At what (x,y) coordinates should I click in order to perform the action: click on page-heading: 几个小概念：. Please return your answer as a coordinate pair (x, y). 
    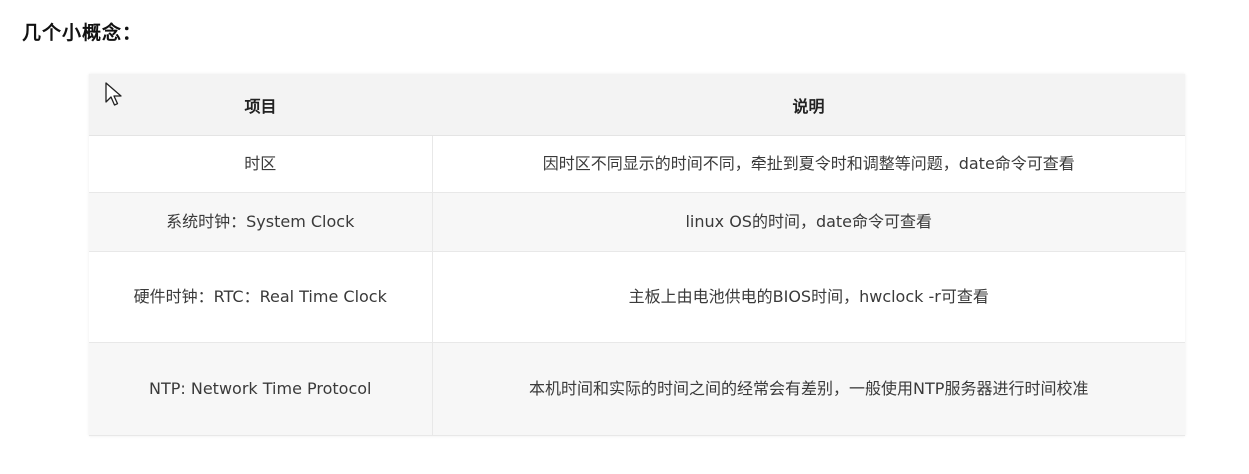
    Looking at the image, I should click on (82, 33).